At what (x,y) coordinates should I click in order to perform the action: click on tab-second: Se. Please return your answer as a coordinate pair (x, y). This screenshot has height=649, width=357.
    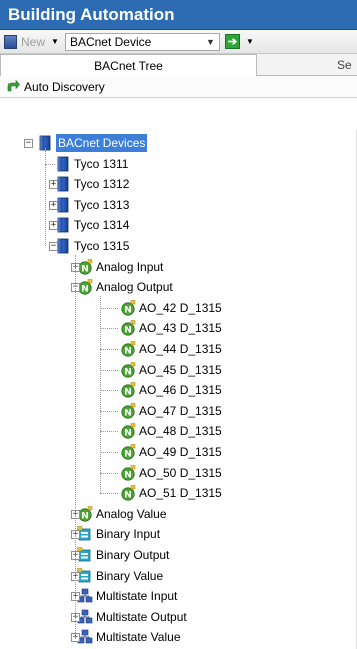
    Looking at the image, I should click on (307, 65).